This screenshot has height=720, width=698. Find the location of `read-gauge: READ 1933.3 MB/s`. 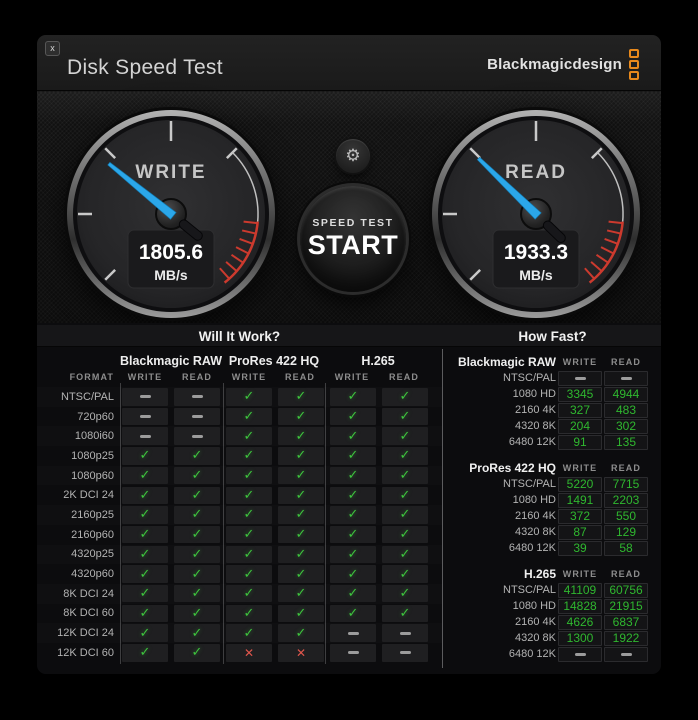

read-gauge: READ 1933.3 MB/s is located at coordinates (536, 214).